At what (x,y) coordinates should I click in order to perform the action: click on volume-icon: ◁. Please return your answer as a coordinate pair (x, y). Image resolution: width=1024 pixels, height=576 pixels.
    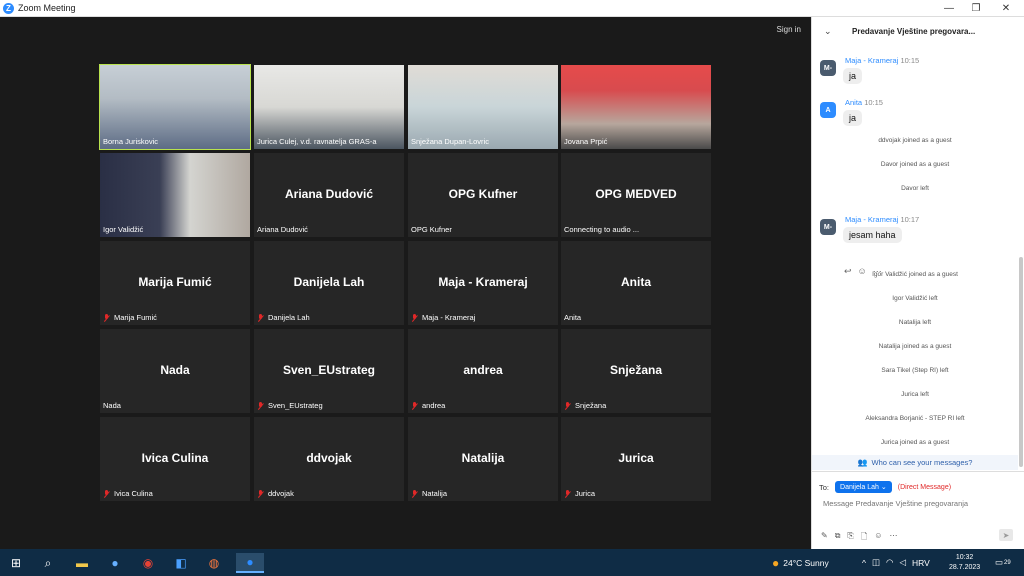
    Looking at the image, I should click on (902, 562).